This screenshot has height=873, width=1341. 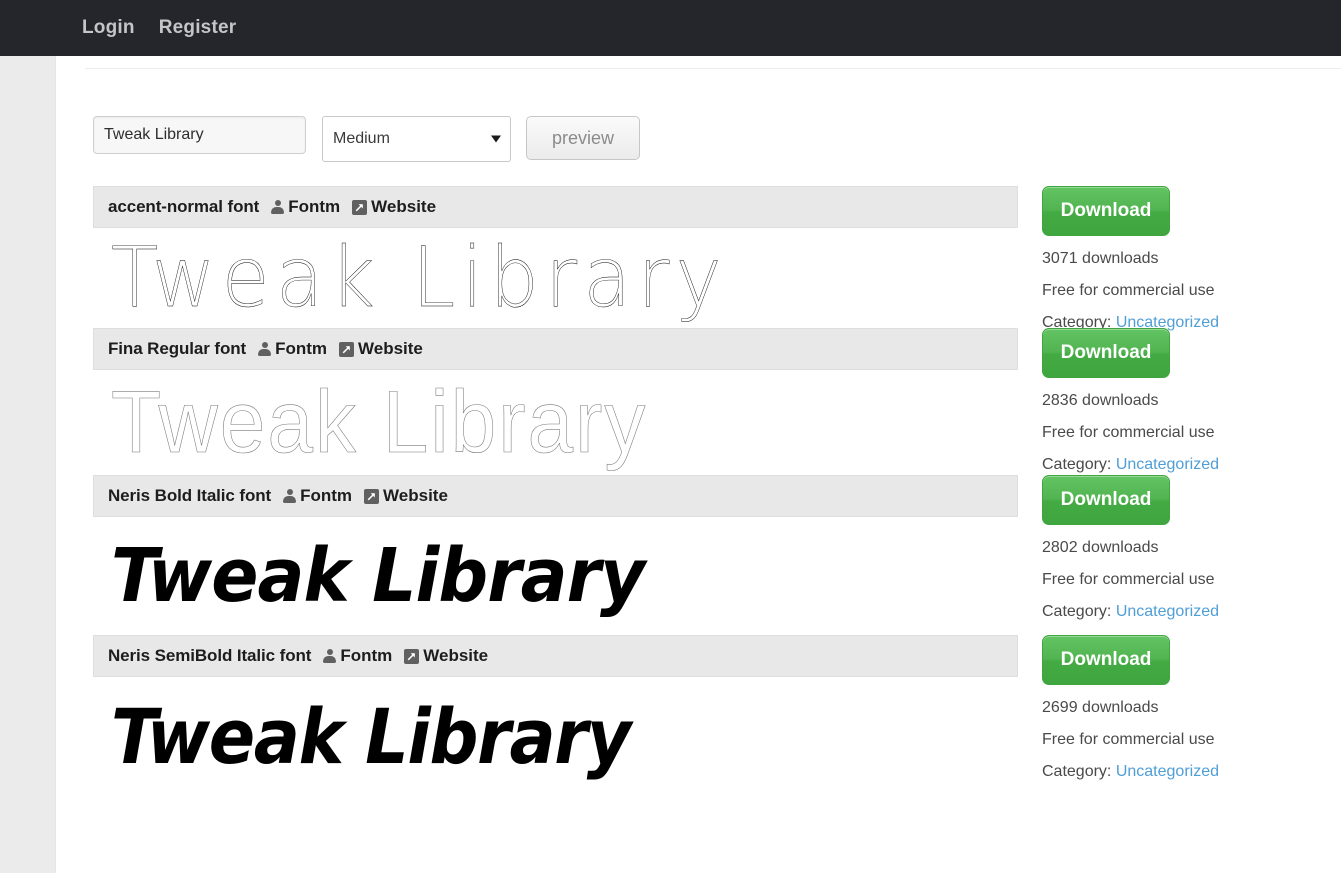 What do you see at coordinates (199, 135) in the screenshot?
I see `preview-text-input` at bounding box center [199, 135].